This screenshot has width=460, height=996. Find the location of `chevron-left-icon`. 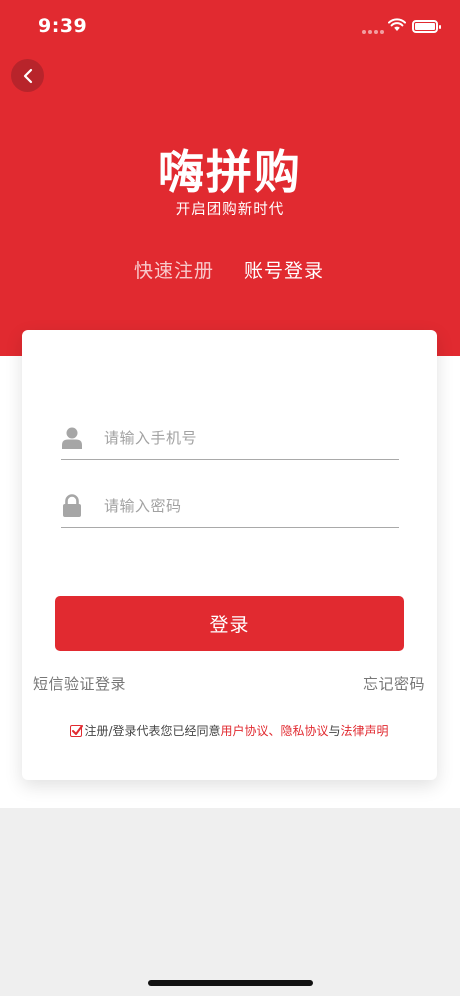

chevron-left-icon is located at coordinates (27, 75).